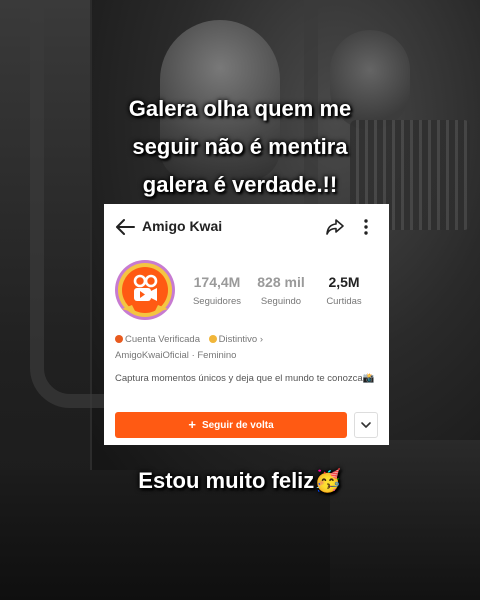 The width and height of the screenshot is (480, 600). Describe the element at coordinates (240, 480) in the screenshot. I see `bottom-caption: Estou muito feliz🥳` at that location.